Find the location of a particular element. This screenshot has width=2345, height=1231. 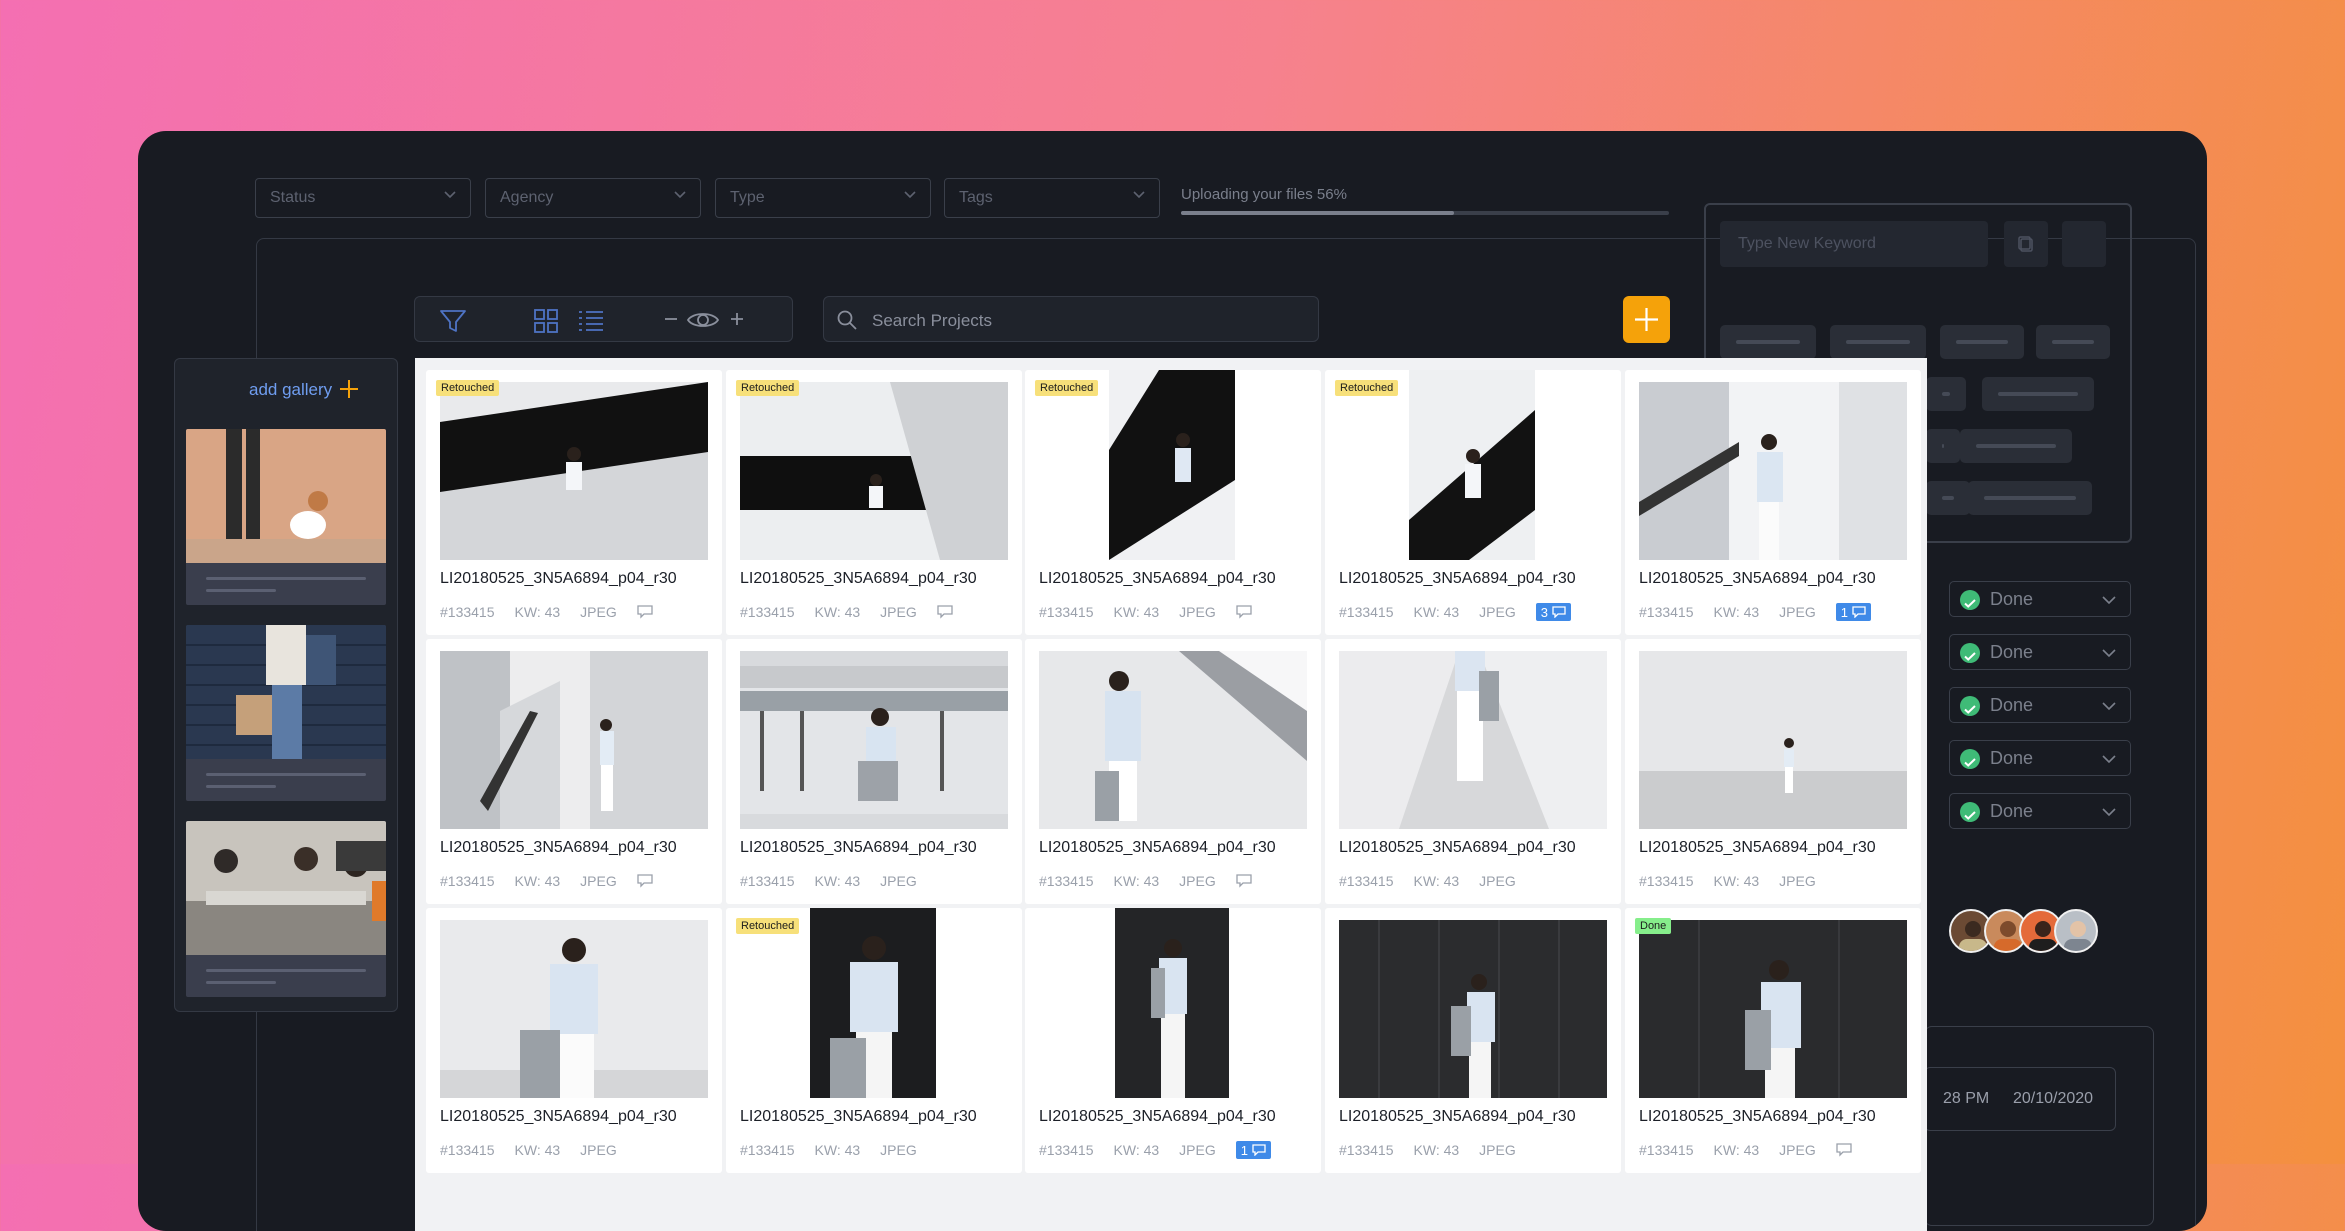

view-toolbar is located at coordinates (603, 319).